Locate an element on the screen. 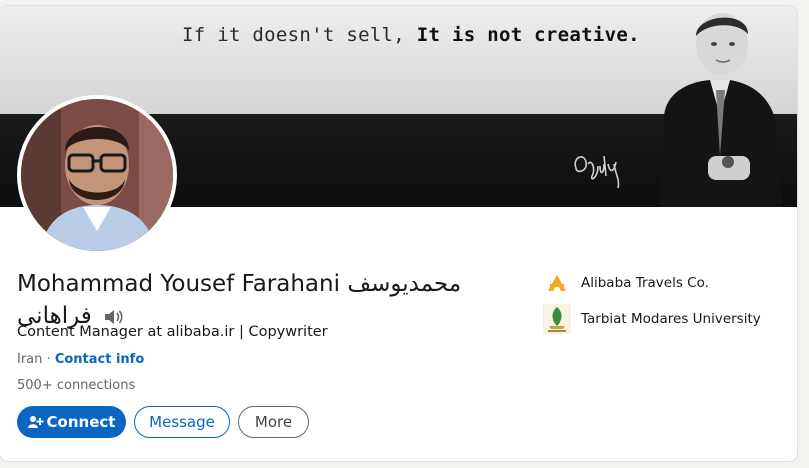 The image size is (809, 468). org-name-university: Tarbiat Modares University is located at coordinates (671, 319).